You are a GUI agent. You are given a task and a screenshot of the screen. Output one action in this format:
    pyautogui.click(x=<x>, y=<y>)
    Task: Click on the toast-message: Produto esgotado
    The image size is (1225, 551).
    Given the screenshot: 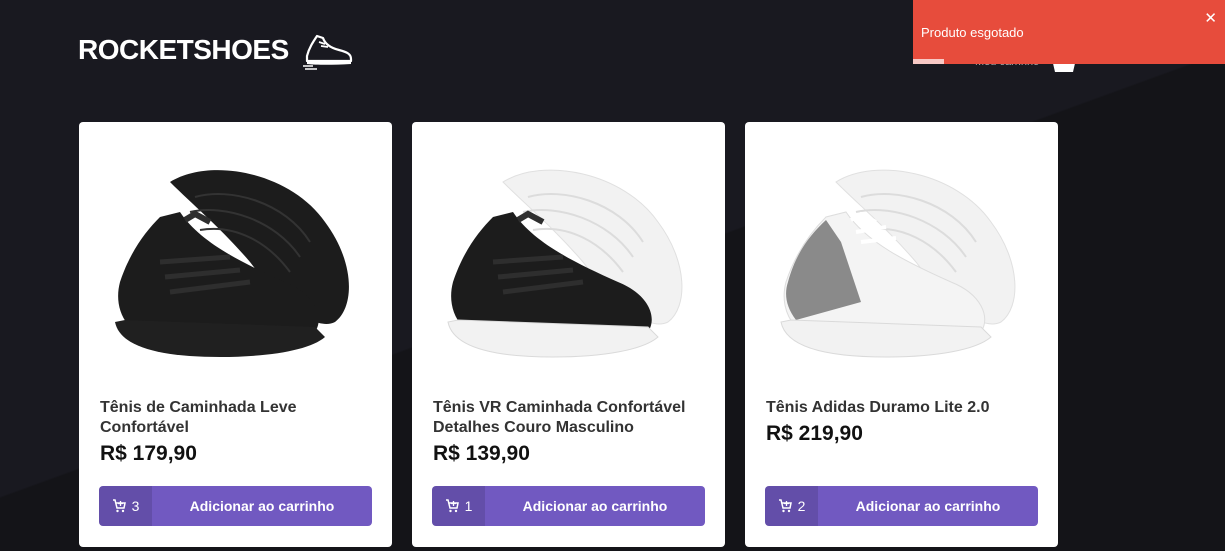 What is the action you would take?
    pyautogui.click(x=972, y=32)
    